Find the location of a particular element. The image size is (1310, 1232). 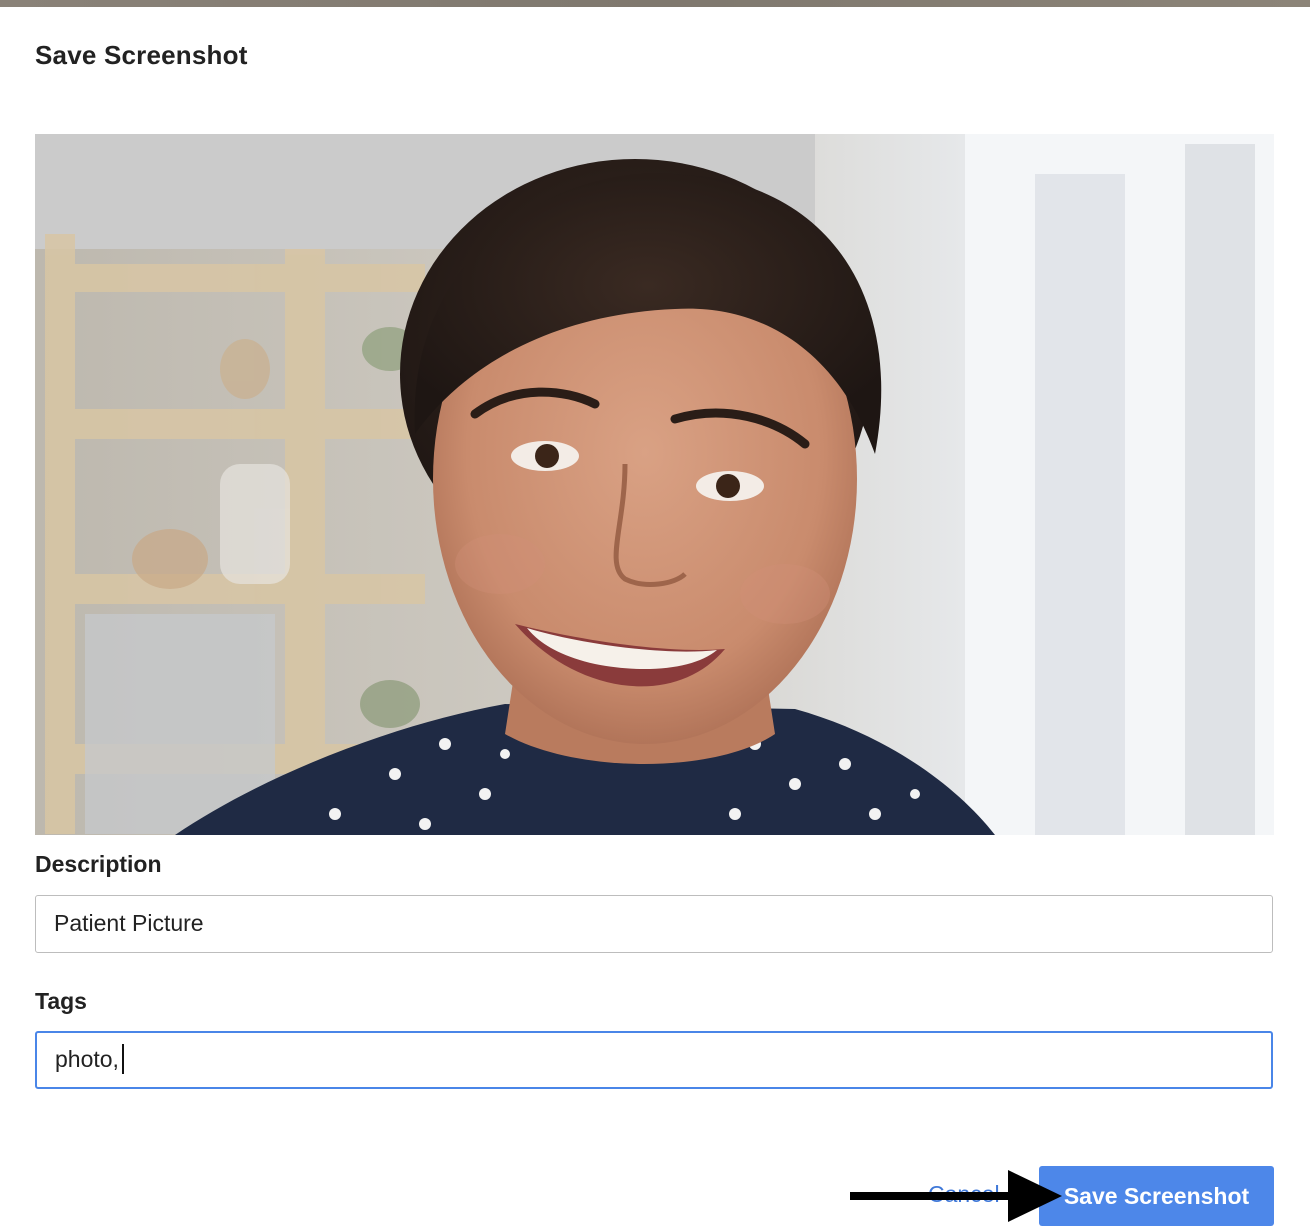

tags-input: photo, is located at coordinates (654, 1060).